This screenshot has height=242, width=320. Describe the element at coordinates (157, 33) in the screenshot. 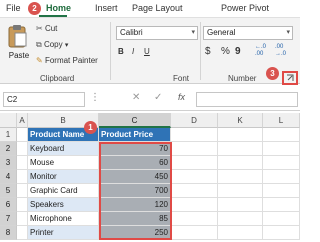

I see `font-name-dropdown: Calibri ▾` at that location.